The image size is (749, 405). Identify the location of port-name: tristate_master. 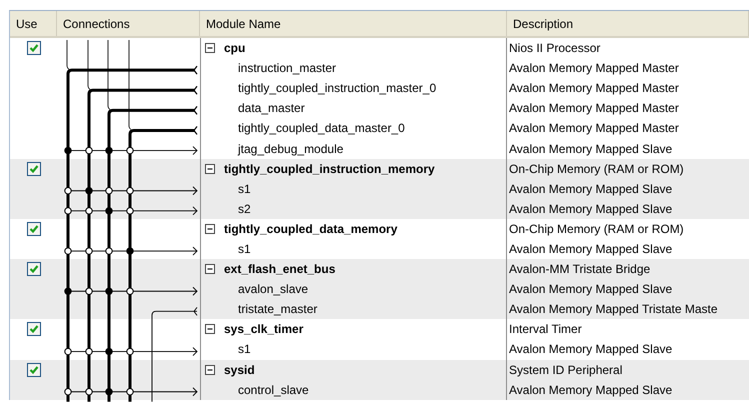
(278, 309).